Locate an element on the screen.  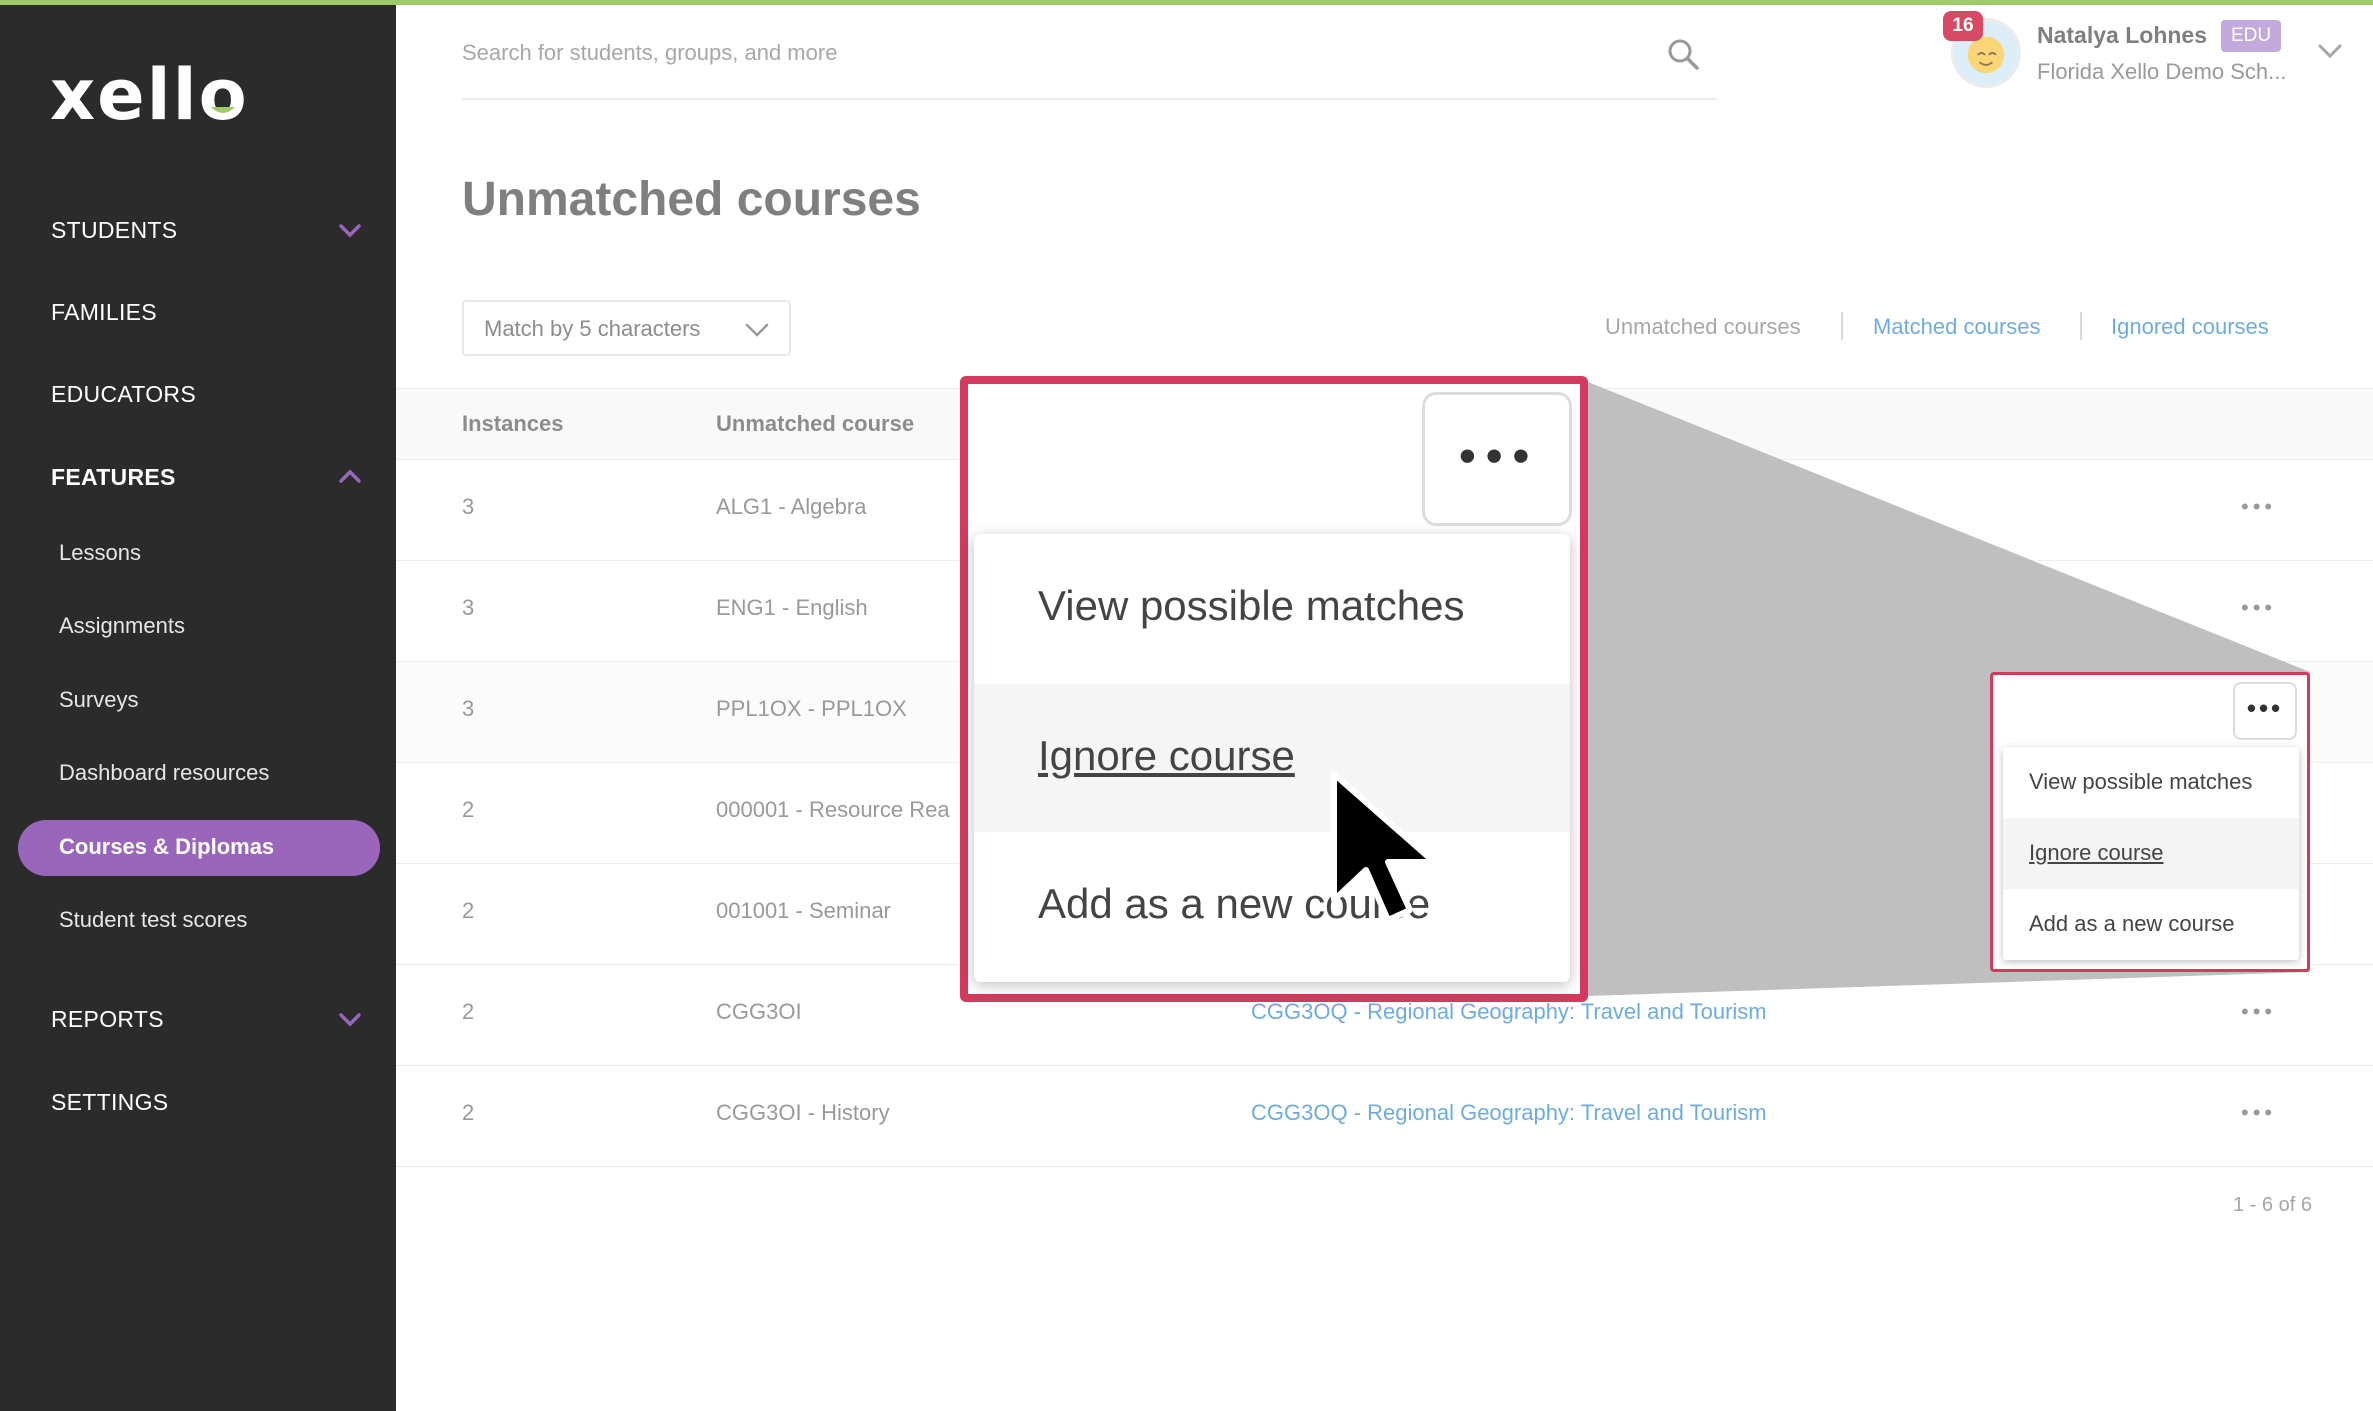
sidebar-item-label: Assignments is located at coordinates (122, 625).